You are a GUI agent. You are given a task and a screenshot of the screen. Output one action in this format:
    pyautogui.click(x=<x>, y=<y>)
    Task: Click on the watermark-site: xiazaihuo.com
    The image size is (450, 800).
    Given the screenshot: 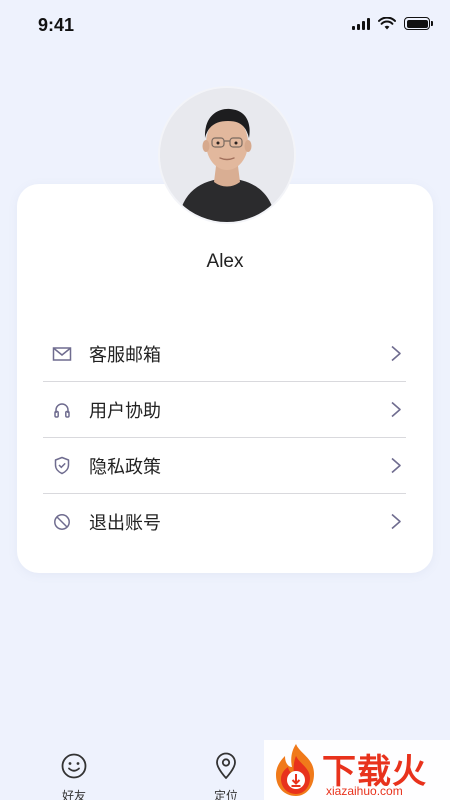 What is the action you would take?
    pyautogui.click(x=364, y=791)
    